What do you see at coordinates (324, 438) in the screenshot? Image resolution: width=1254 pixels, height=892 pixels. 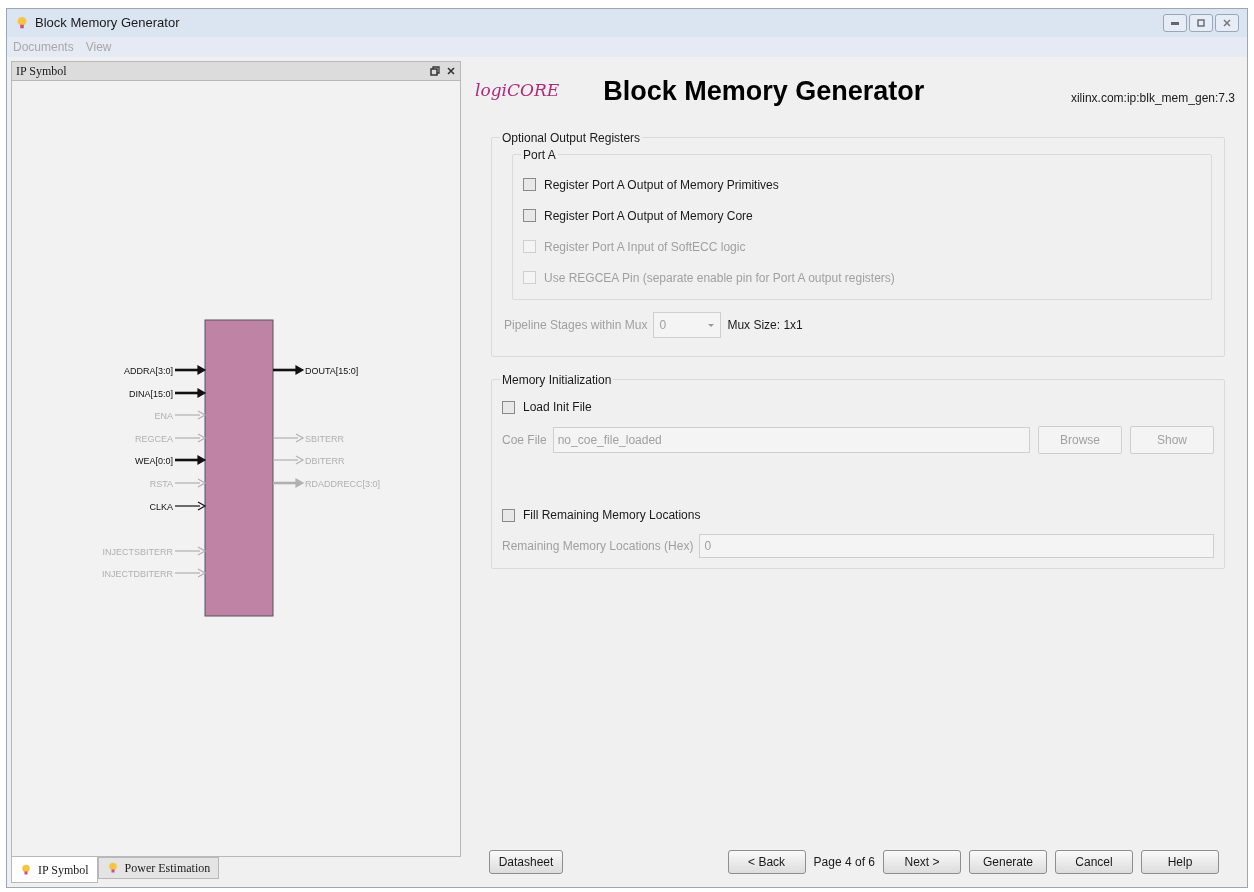 I see `pin-label: SBITERR` at bounding box center [324, 438].